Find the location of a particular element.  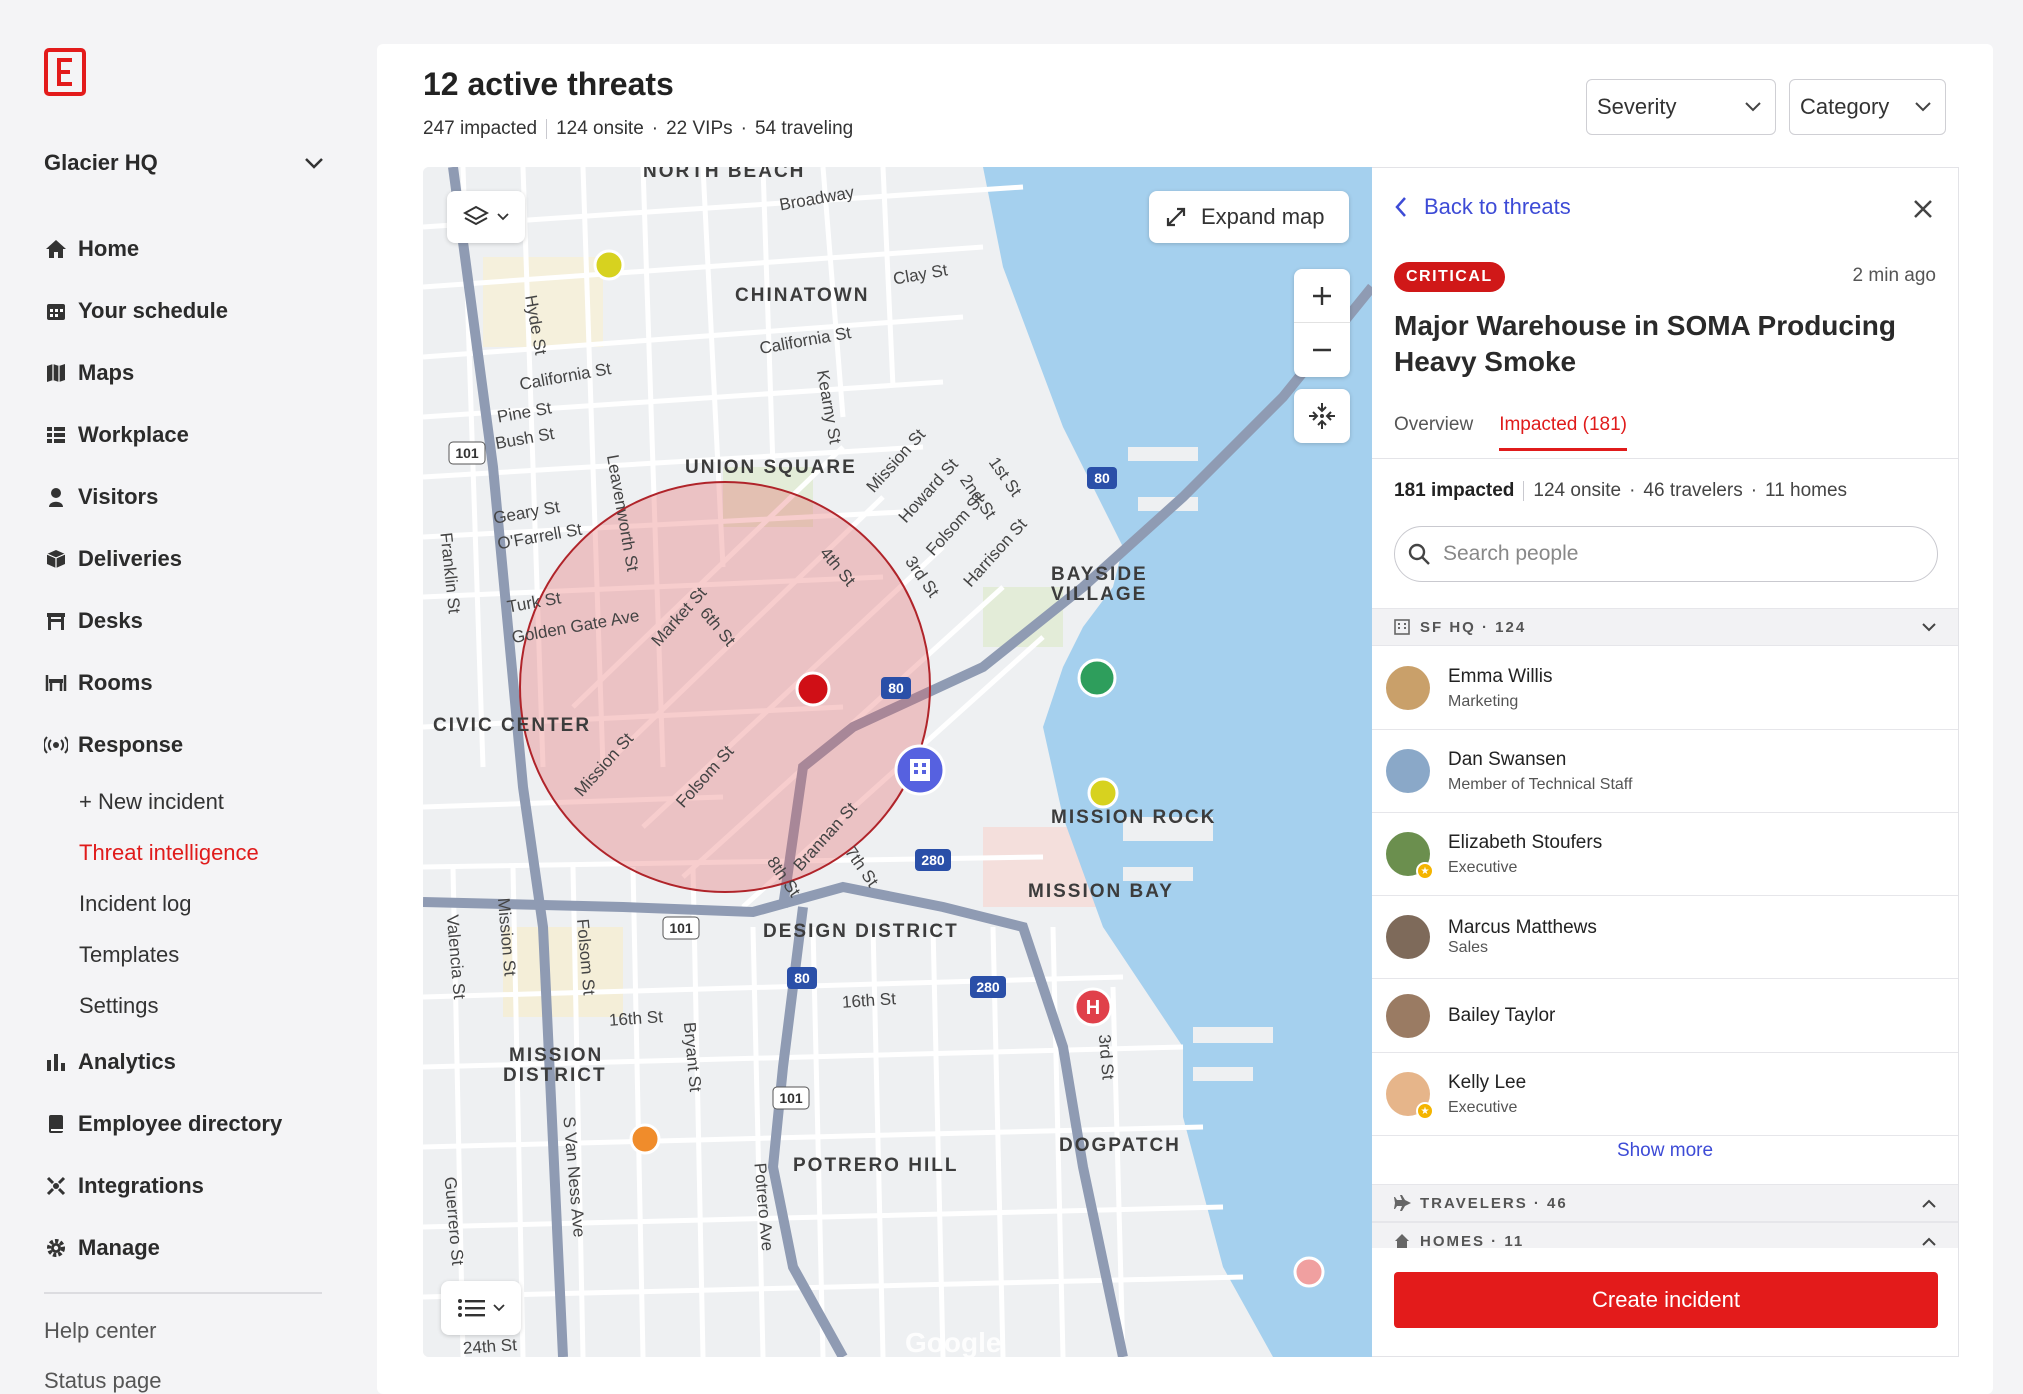

sidebar-item-analytics: Analytics is located at coordinates (189, 1062).